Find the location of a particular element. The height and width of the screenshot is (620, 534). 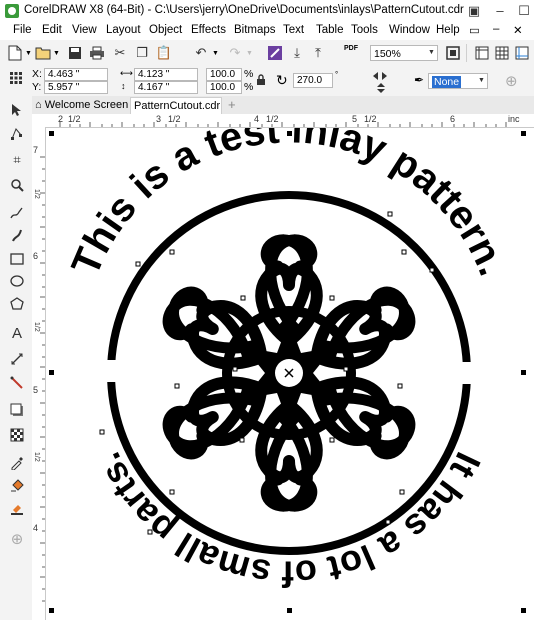

home-icon: ⌂ is located at coordinates (38, 105).